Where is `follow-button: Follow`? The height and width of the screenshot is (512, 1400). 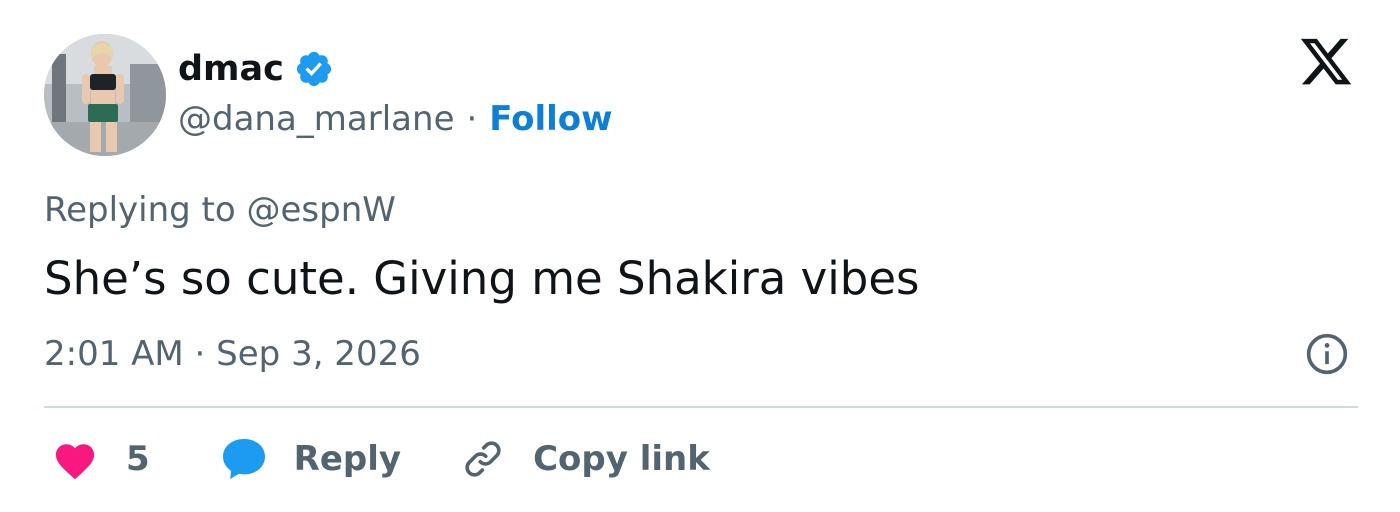 follow-button: Follow is located at coordinates (550, 119).